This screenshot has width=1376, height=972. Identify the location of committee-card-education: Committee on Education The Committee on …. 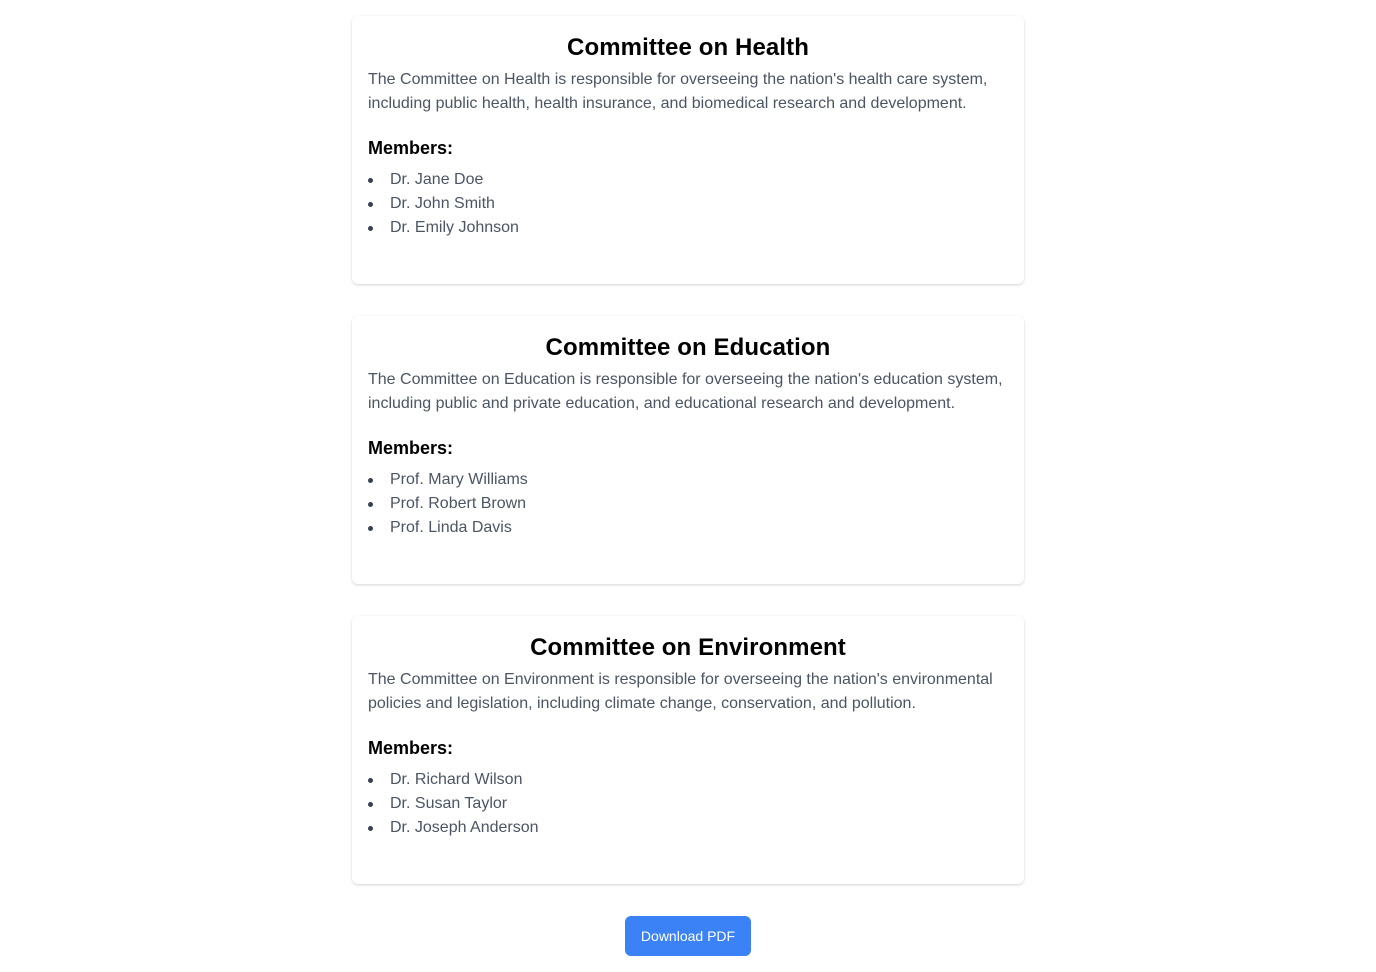
(688, 450).